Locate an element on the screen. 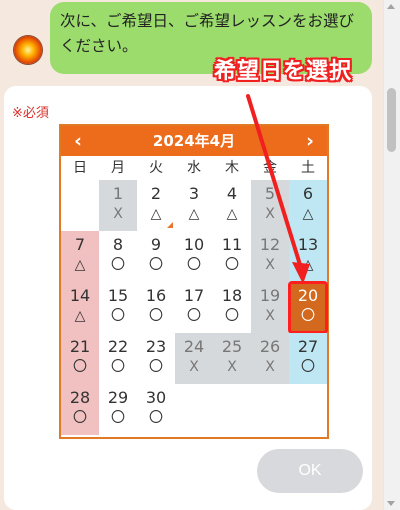  calendar-day-18: 18 〇 is located at coordinates (232, 307).